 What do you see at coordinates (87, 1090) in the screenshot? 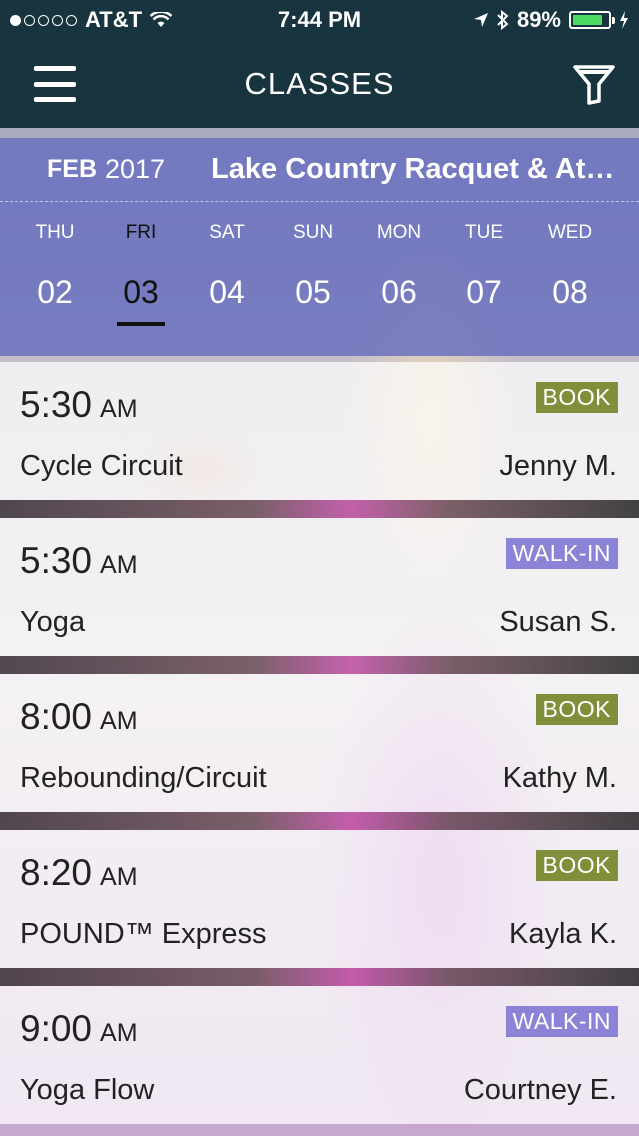
I see `class-name: Yoga Flow` at bounding box center [87, 1090].